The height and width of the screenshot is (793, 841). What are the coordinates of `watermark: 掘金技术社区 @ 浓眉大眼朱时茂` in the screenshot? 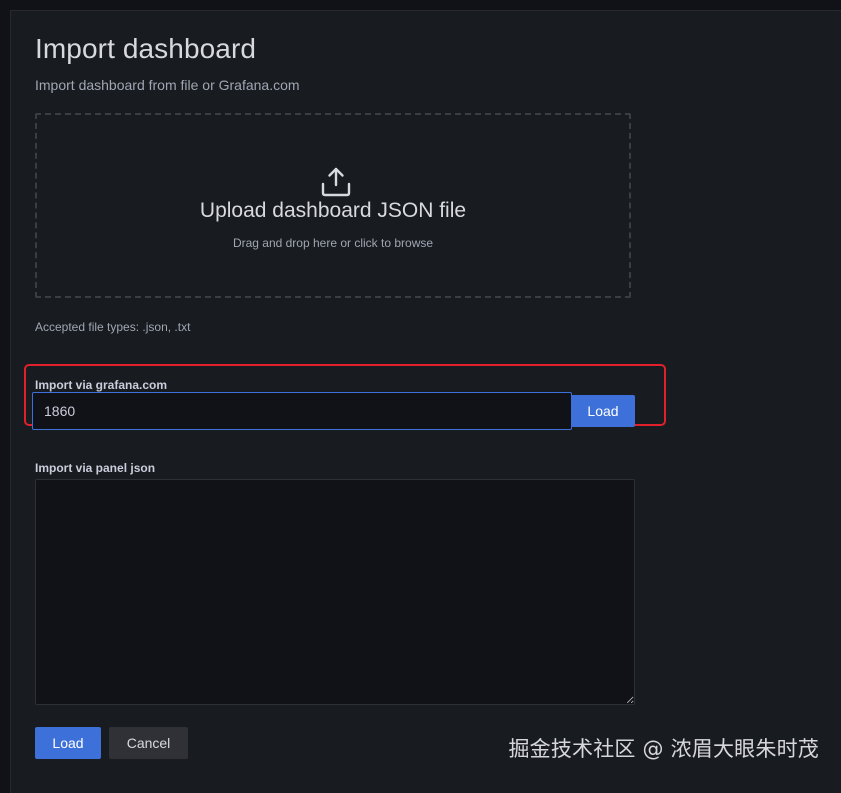 It's located at (663, 749).